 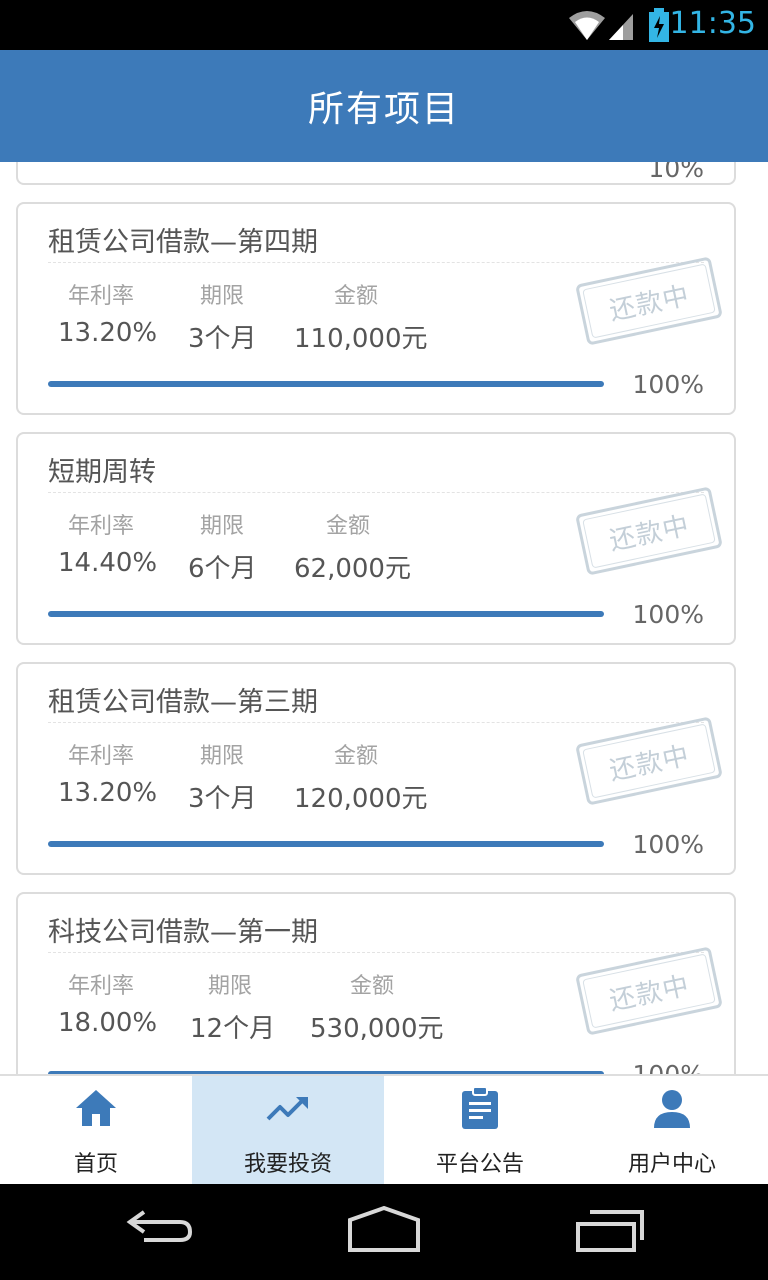 I want to click on tab-label: 用户中心, so click(x=671, y=1164).